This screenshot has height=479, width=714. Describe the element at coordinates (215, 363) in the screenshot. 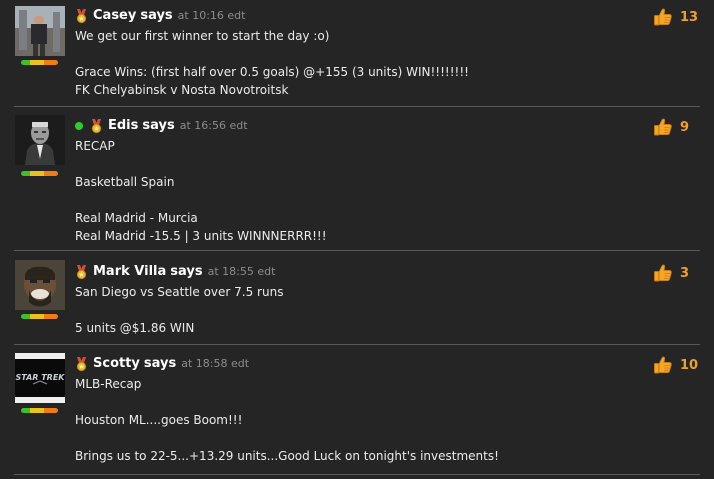

I see `timestamp: at 18:58 edt` at that location.